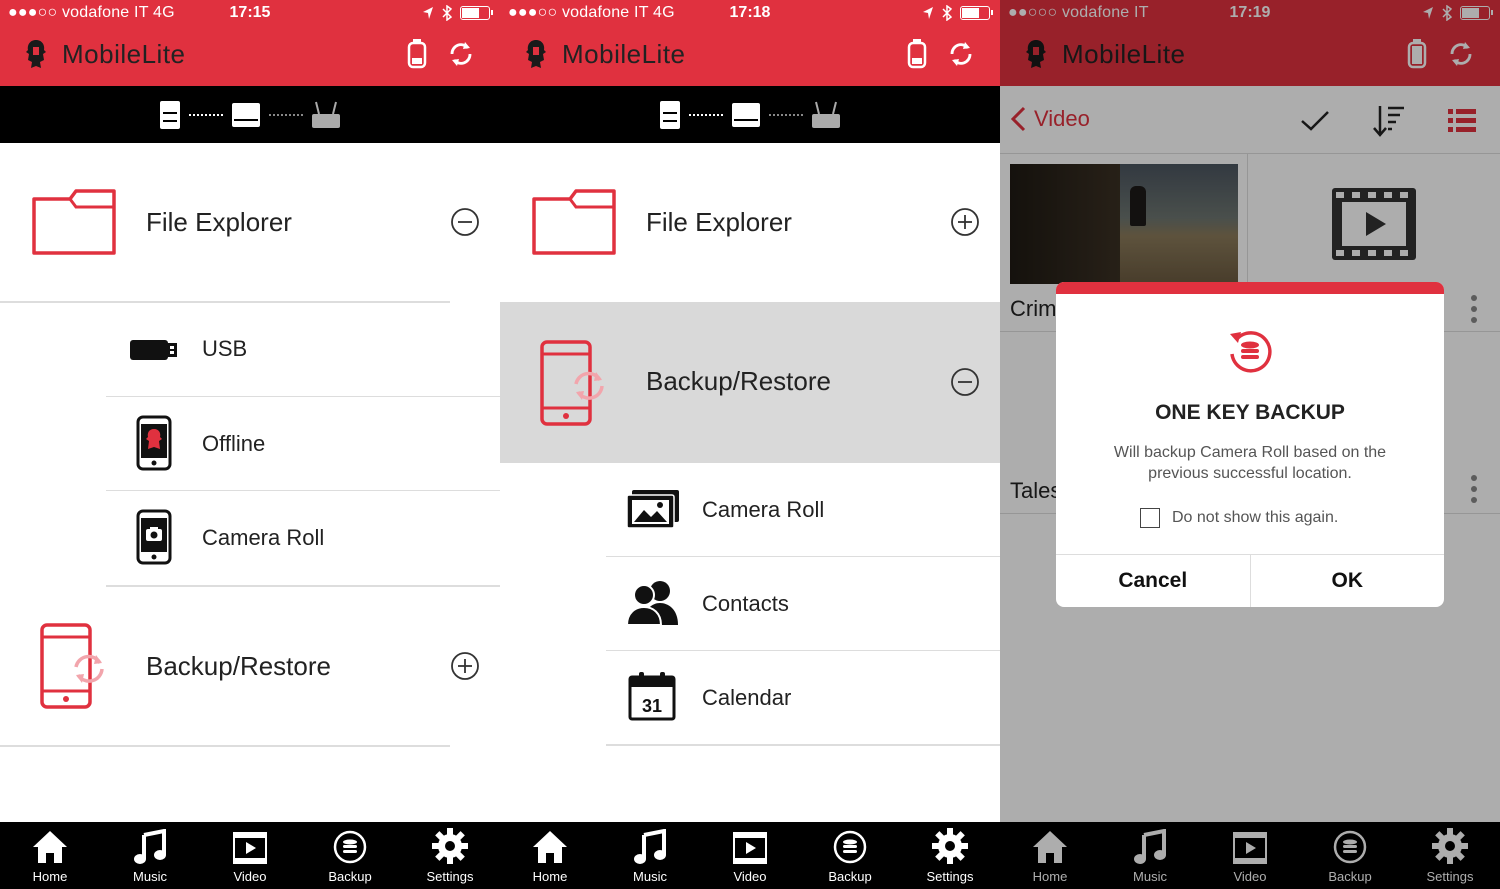 Image resolution: width=1500 pixels, height=889 pixels. What do you see at coordinates (154, 537) in the screenshot?
I see `camera-phone-icon` at bounding box center [154, 537].